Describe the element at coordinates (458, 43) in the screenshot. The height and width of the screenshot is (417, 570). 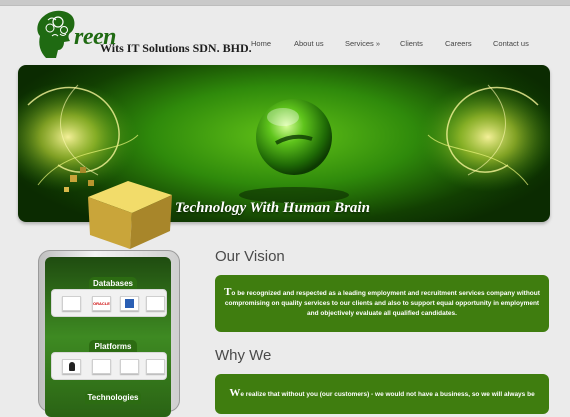
I see `nav-item-careers: Careers` at that location.